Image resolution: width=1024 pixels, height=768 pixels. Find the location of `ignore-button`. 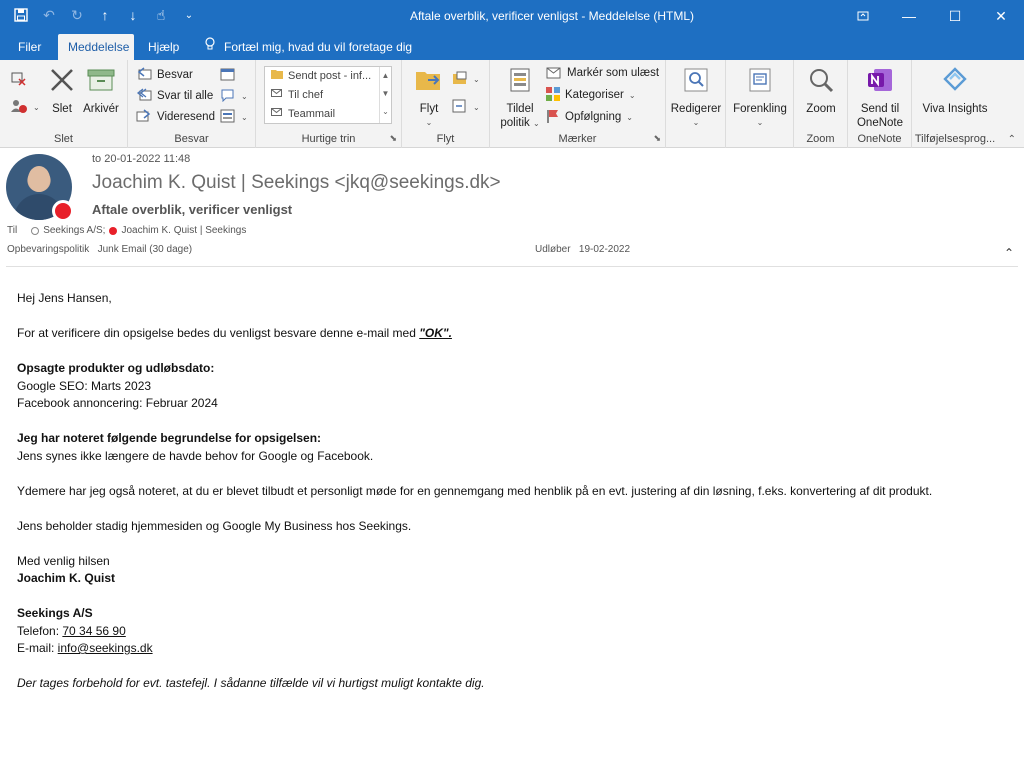

ignore-button is located at coordinates (18, 79).